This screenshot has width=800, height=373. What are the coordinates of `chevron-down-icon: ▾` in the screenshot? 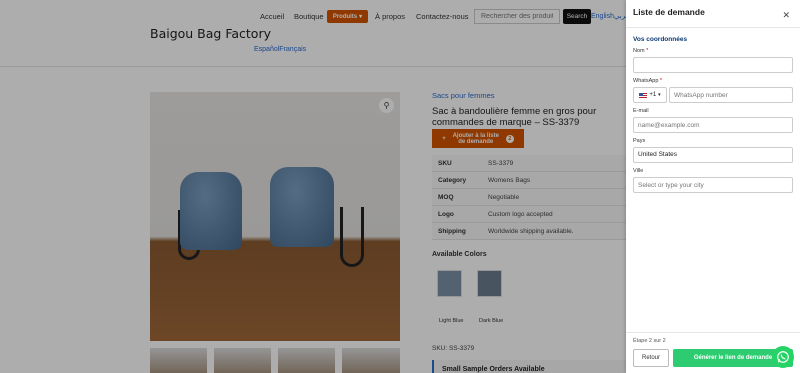 It's located at (659, 95).